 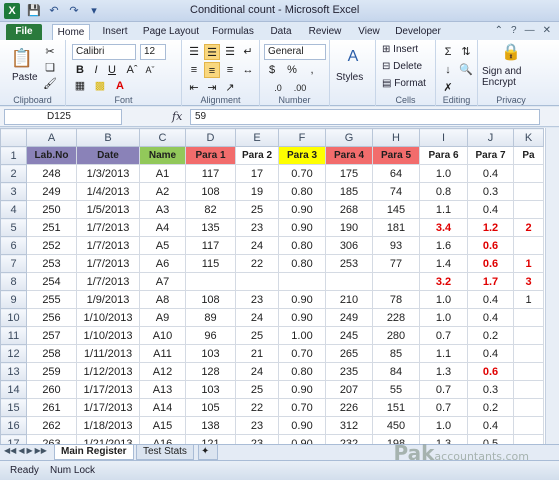 What do you see at coordinates (528, 227) in the screenshot?
I see `data-cell: 2` at bounding box center [528, 227].